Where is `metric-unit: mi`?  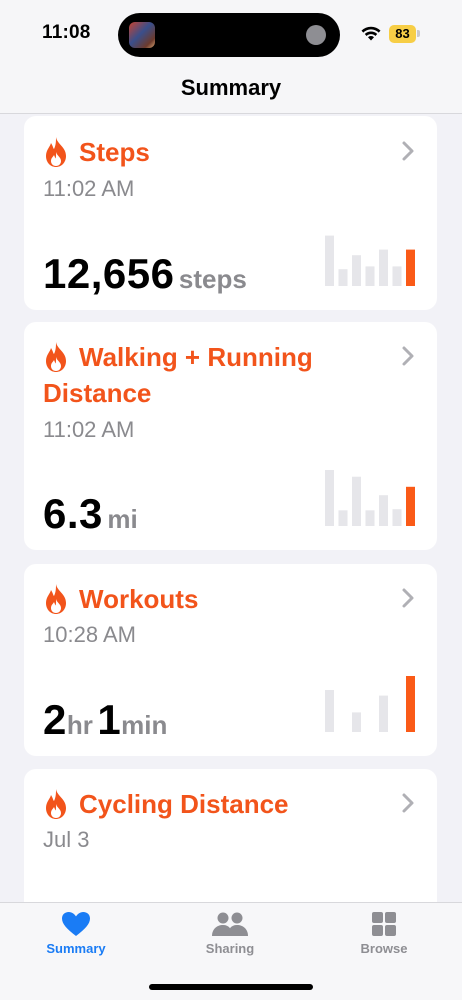 metric-unit: mi is located at coordinates (122, 519).